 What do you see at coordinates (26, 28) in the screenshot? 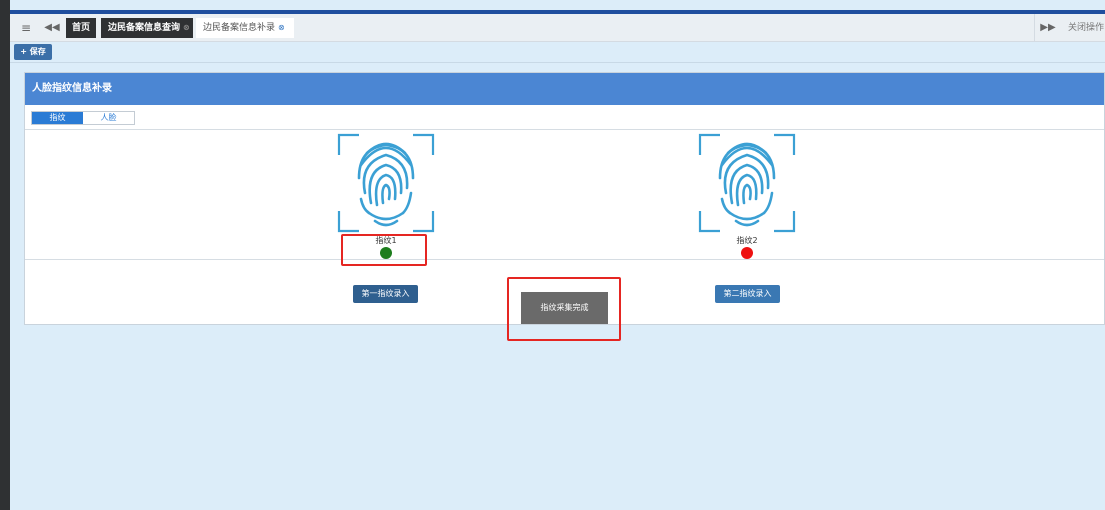
I see `menu-icon: ≡` at bounding box center [26, 28].